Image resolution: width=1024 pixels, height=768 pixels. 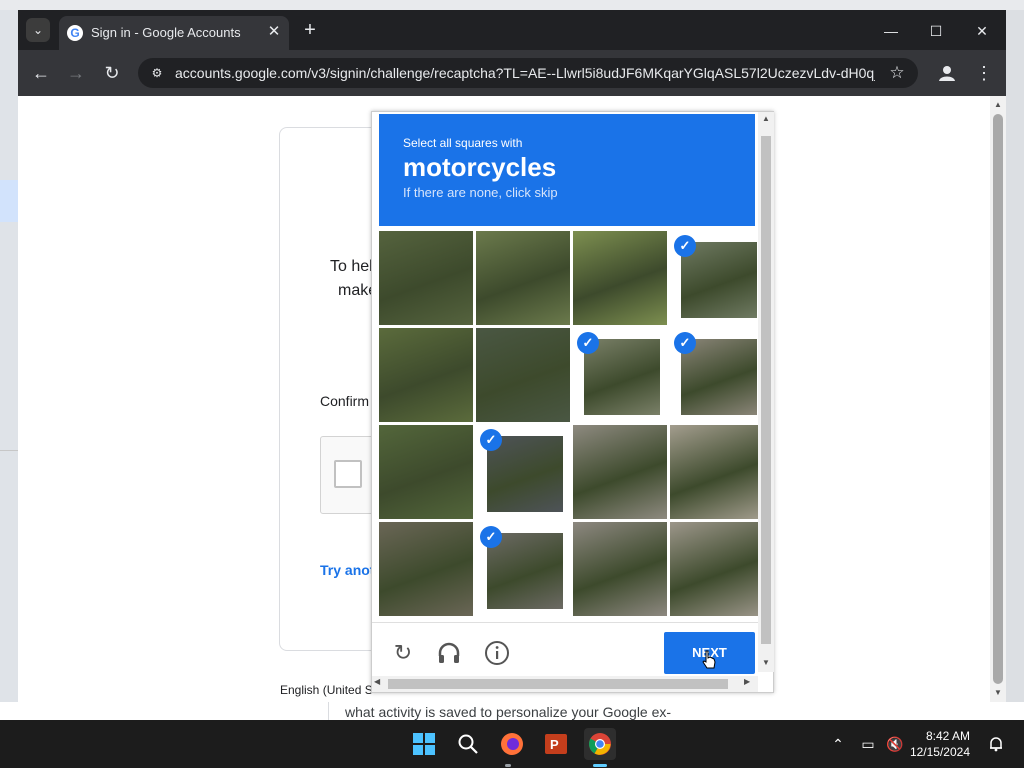 I want to click on menu-kebab-icon: ⋮, so click(x=984, y=73).